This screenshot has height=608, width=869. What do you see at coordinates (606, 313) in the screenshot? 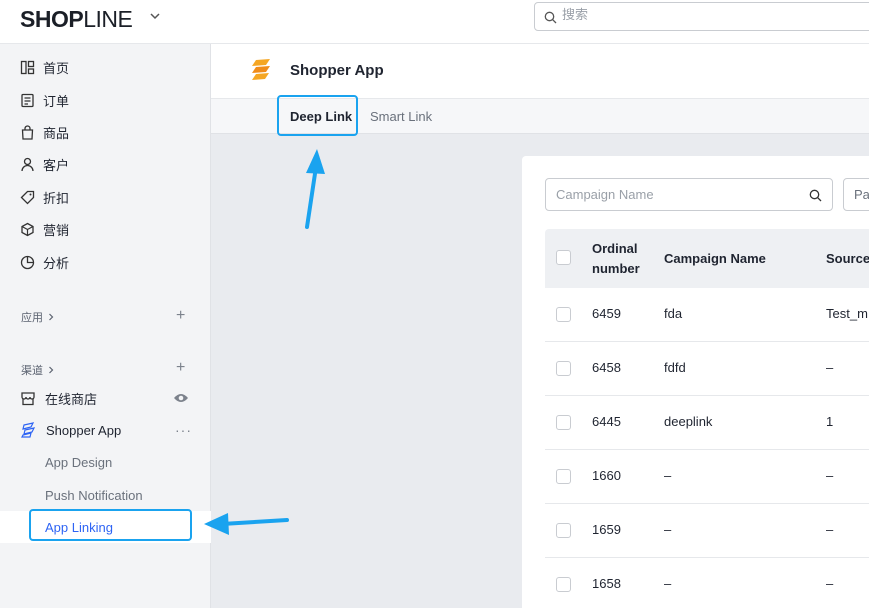
I see `cell-ordinal: 6459` at bounding box center [606, 313].